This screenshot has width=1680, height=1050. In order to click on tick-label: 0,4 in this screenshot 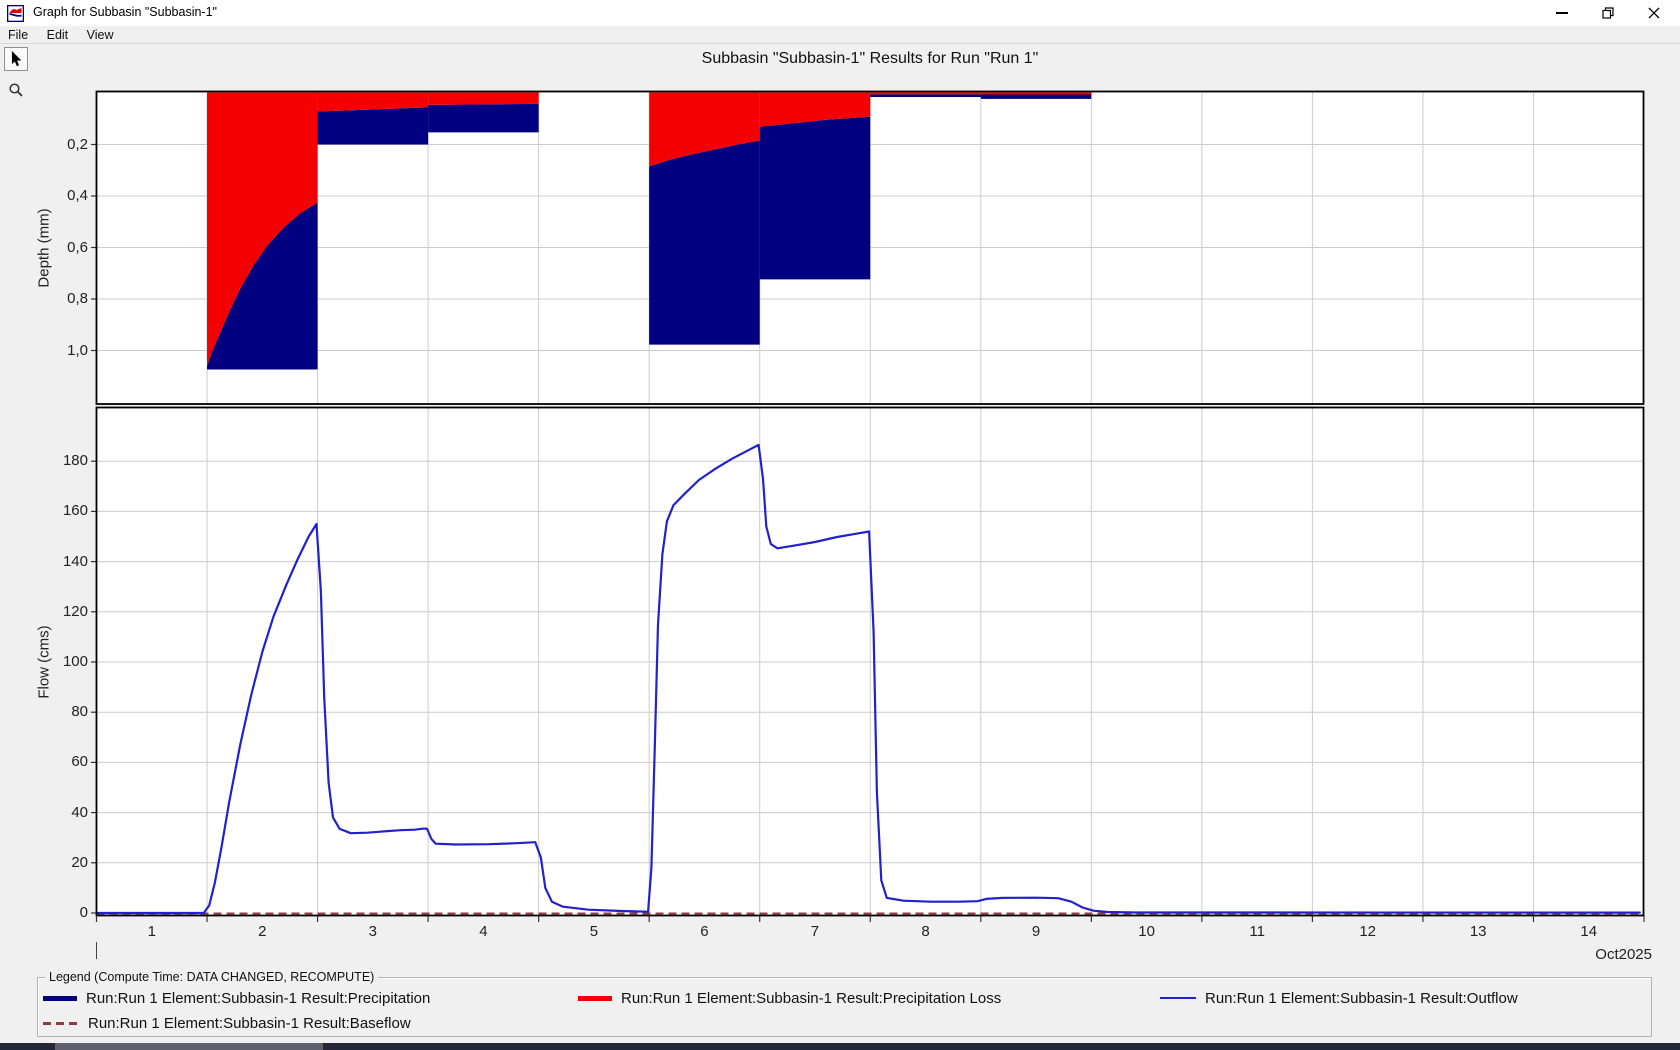, I will do `click(77, 196)`.